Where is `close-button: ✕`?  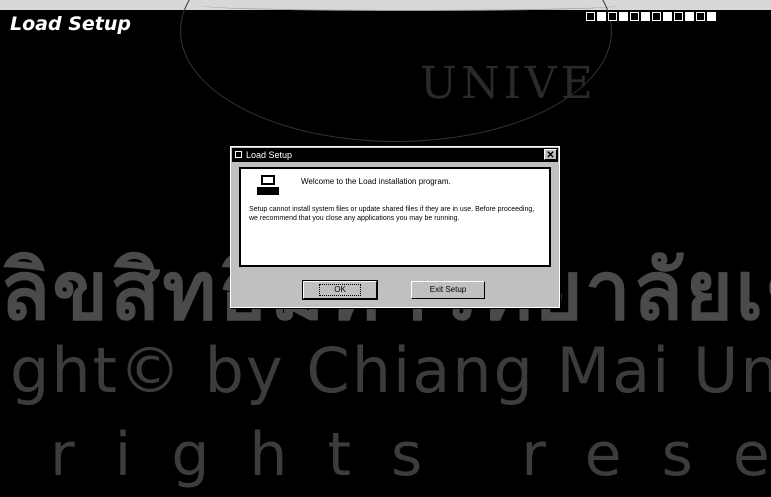 close-button: ✕ is located at coordinates (550, 155).